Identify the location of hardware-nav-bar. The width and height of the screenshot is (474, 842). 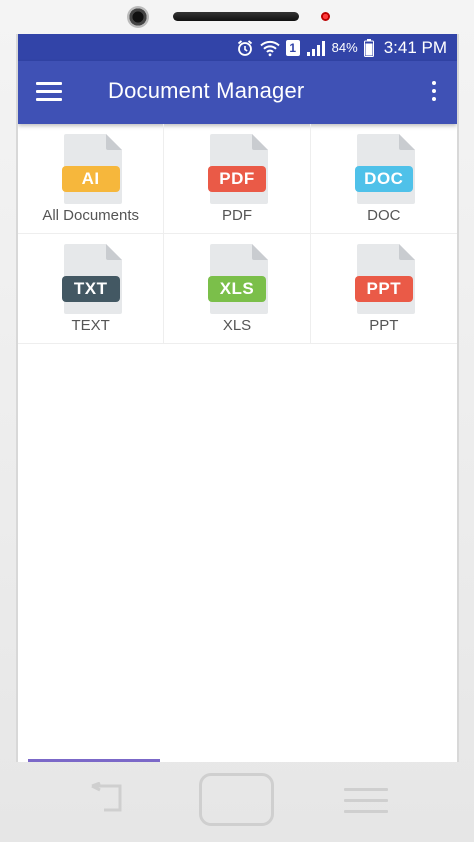
(237, 802).